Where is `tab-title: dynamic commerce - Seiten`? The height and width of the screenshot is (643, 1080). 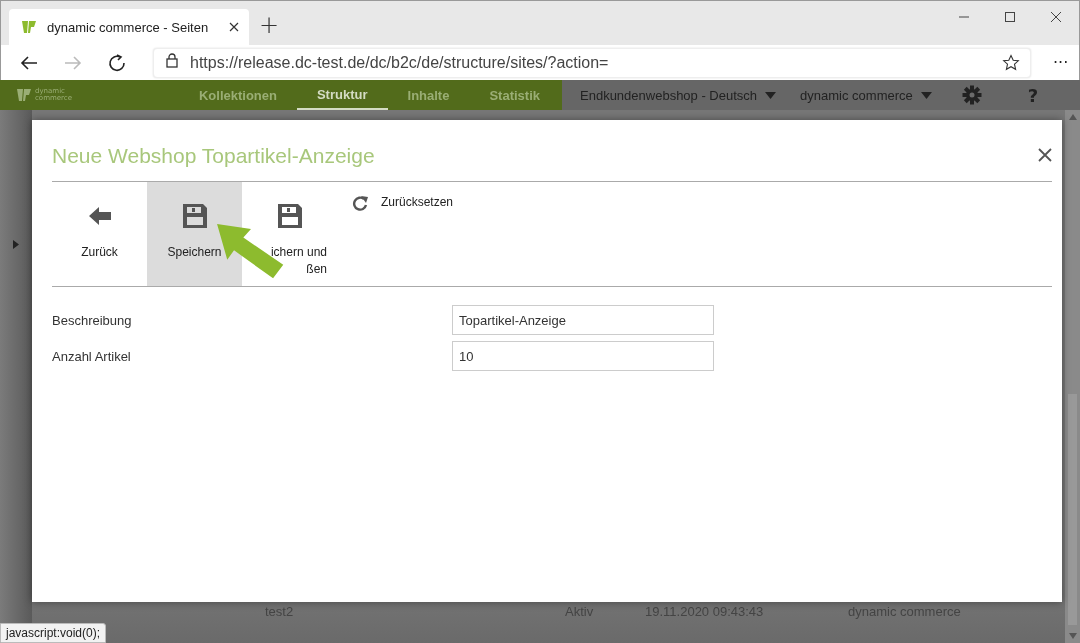
tab-title: dynamic commerce - Seiten is located at coordinates (128, 27).